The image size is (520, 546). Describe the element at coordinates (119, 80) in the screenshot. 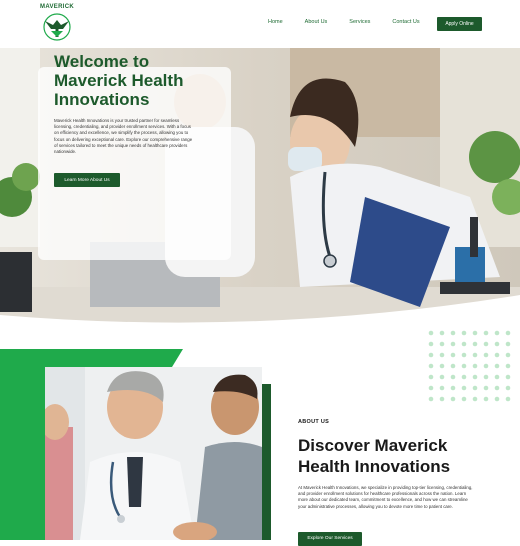

I see `hero-title: Welcome to Maverick Health Innovations` at that location.